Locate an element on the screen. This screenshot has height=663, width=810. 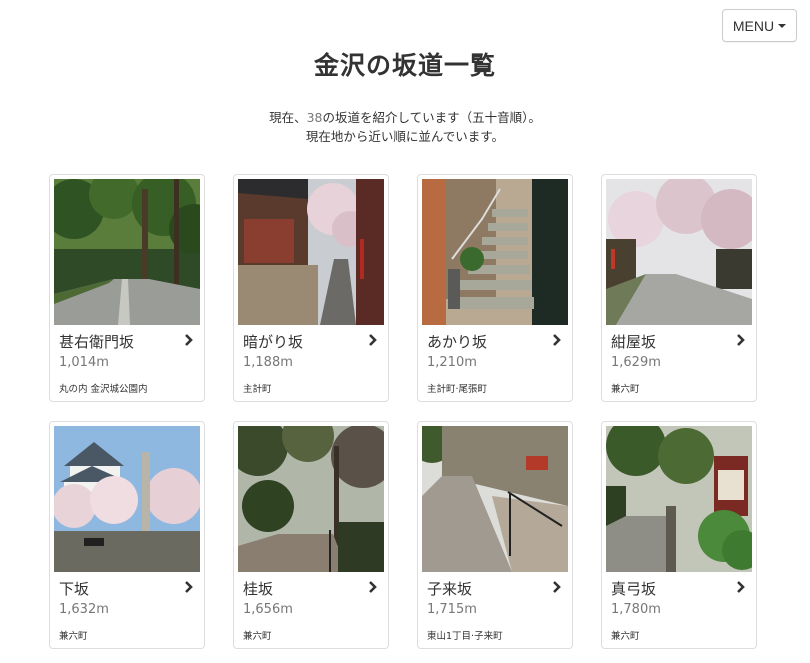
slope-card: 暗がり坂 1,188m 主計町 is located at coordinates (311, 288).